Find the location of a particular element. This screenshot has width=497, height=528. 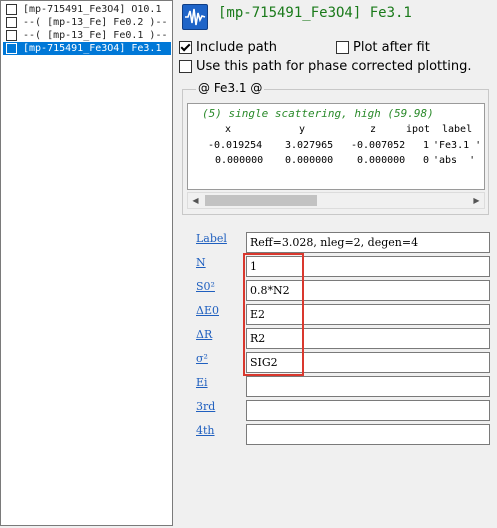

label-field: Reff=3.028, nleg=2, degen=4 is located at coordinates (368, 242).